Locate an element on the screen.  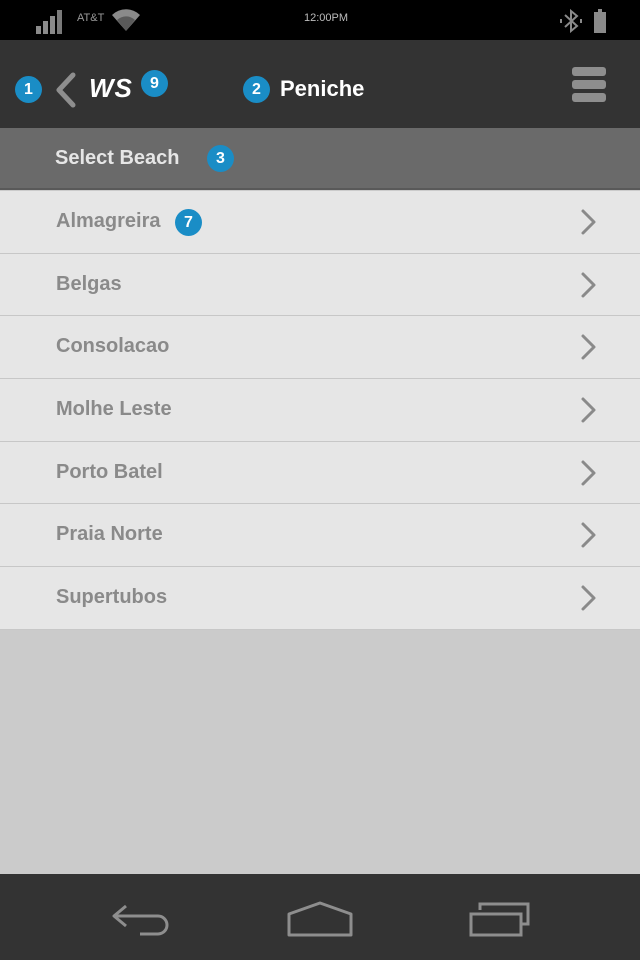
list-item-molhe-leste: Molhe Leste is located at coordinates (320, 410).